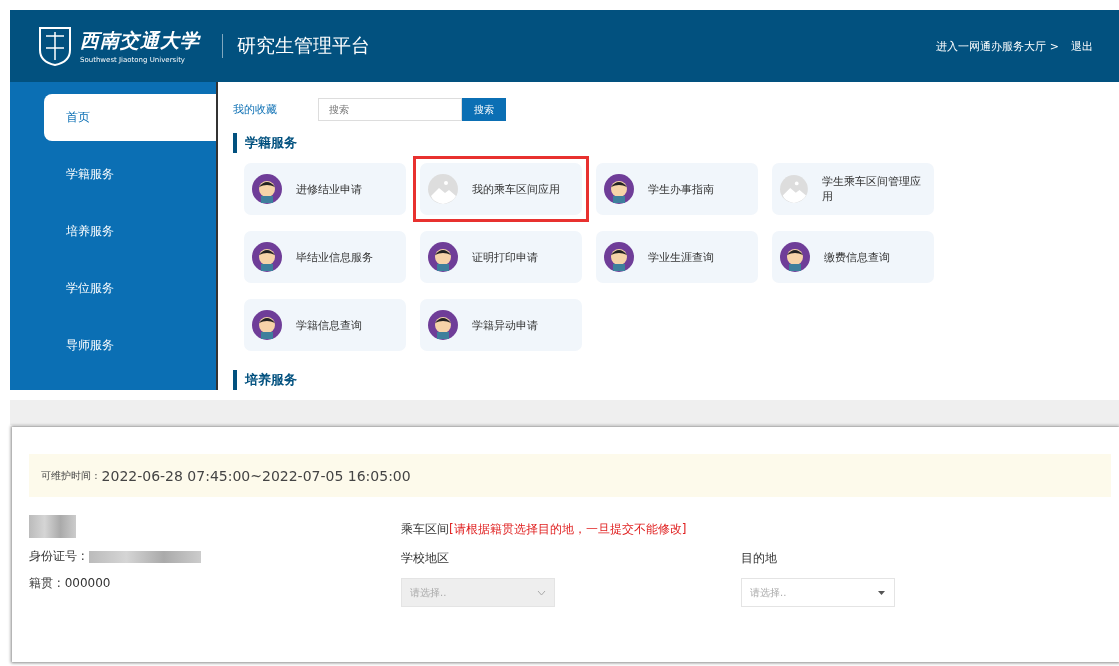 The image size is (1119, 666). What do you see at coordinates (759, 558) in the screenshot?
I see `select-label: 目的地` at bounding box center [759, 558].